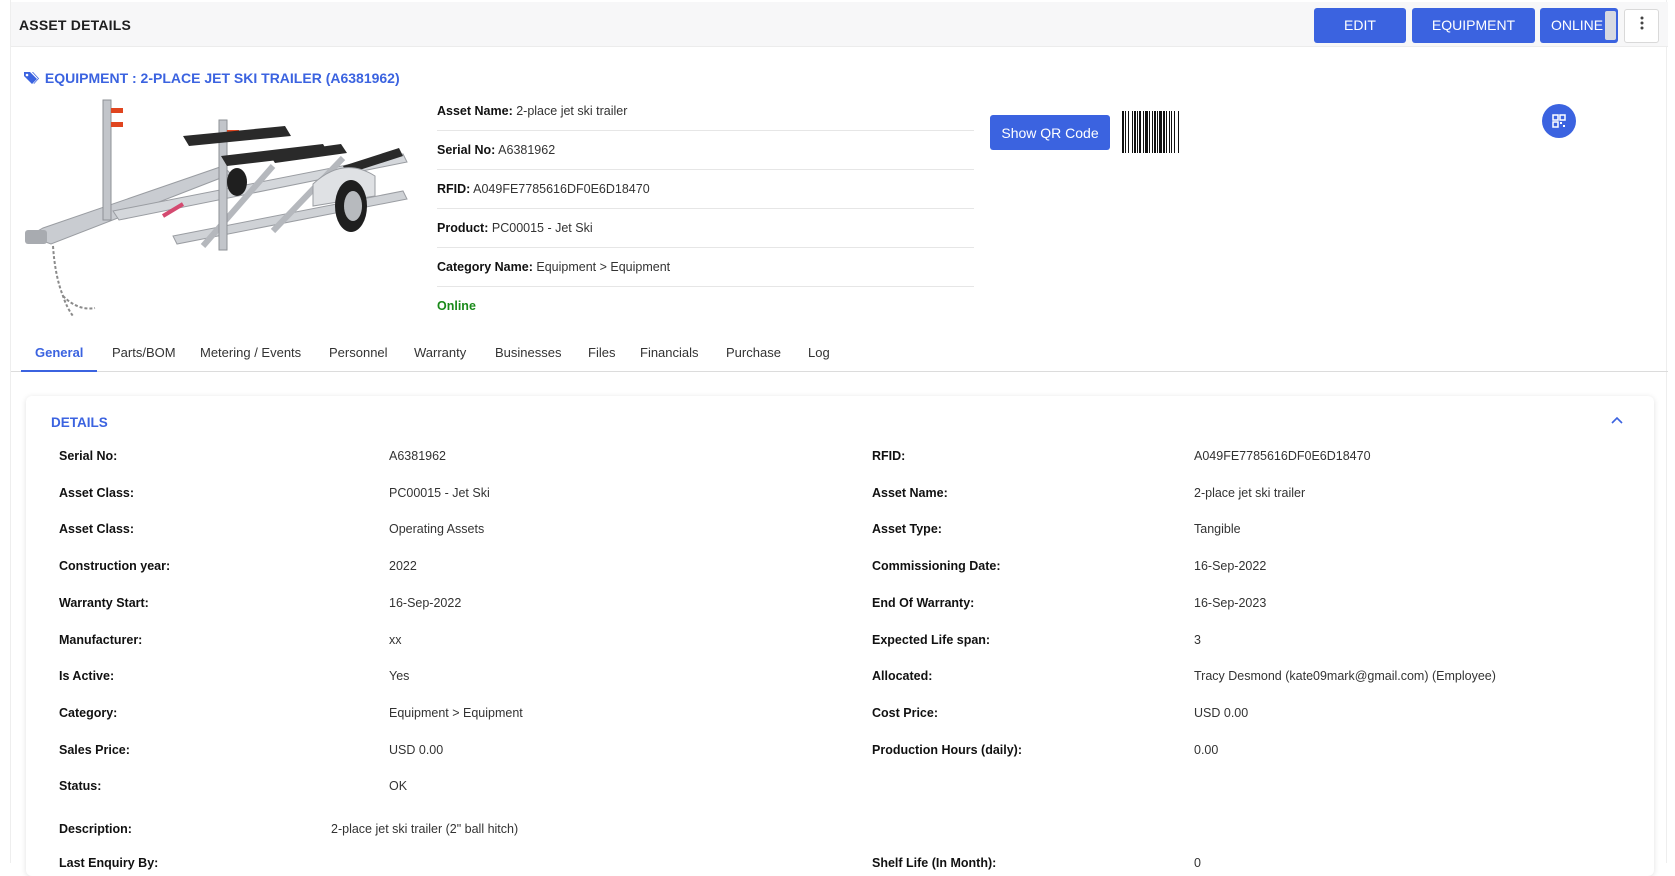  Describe the element at coordinates (79, 422) in the screenshot. I see `details-title: DETAILS` at that location.